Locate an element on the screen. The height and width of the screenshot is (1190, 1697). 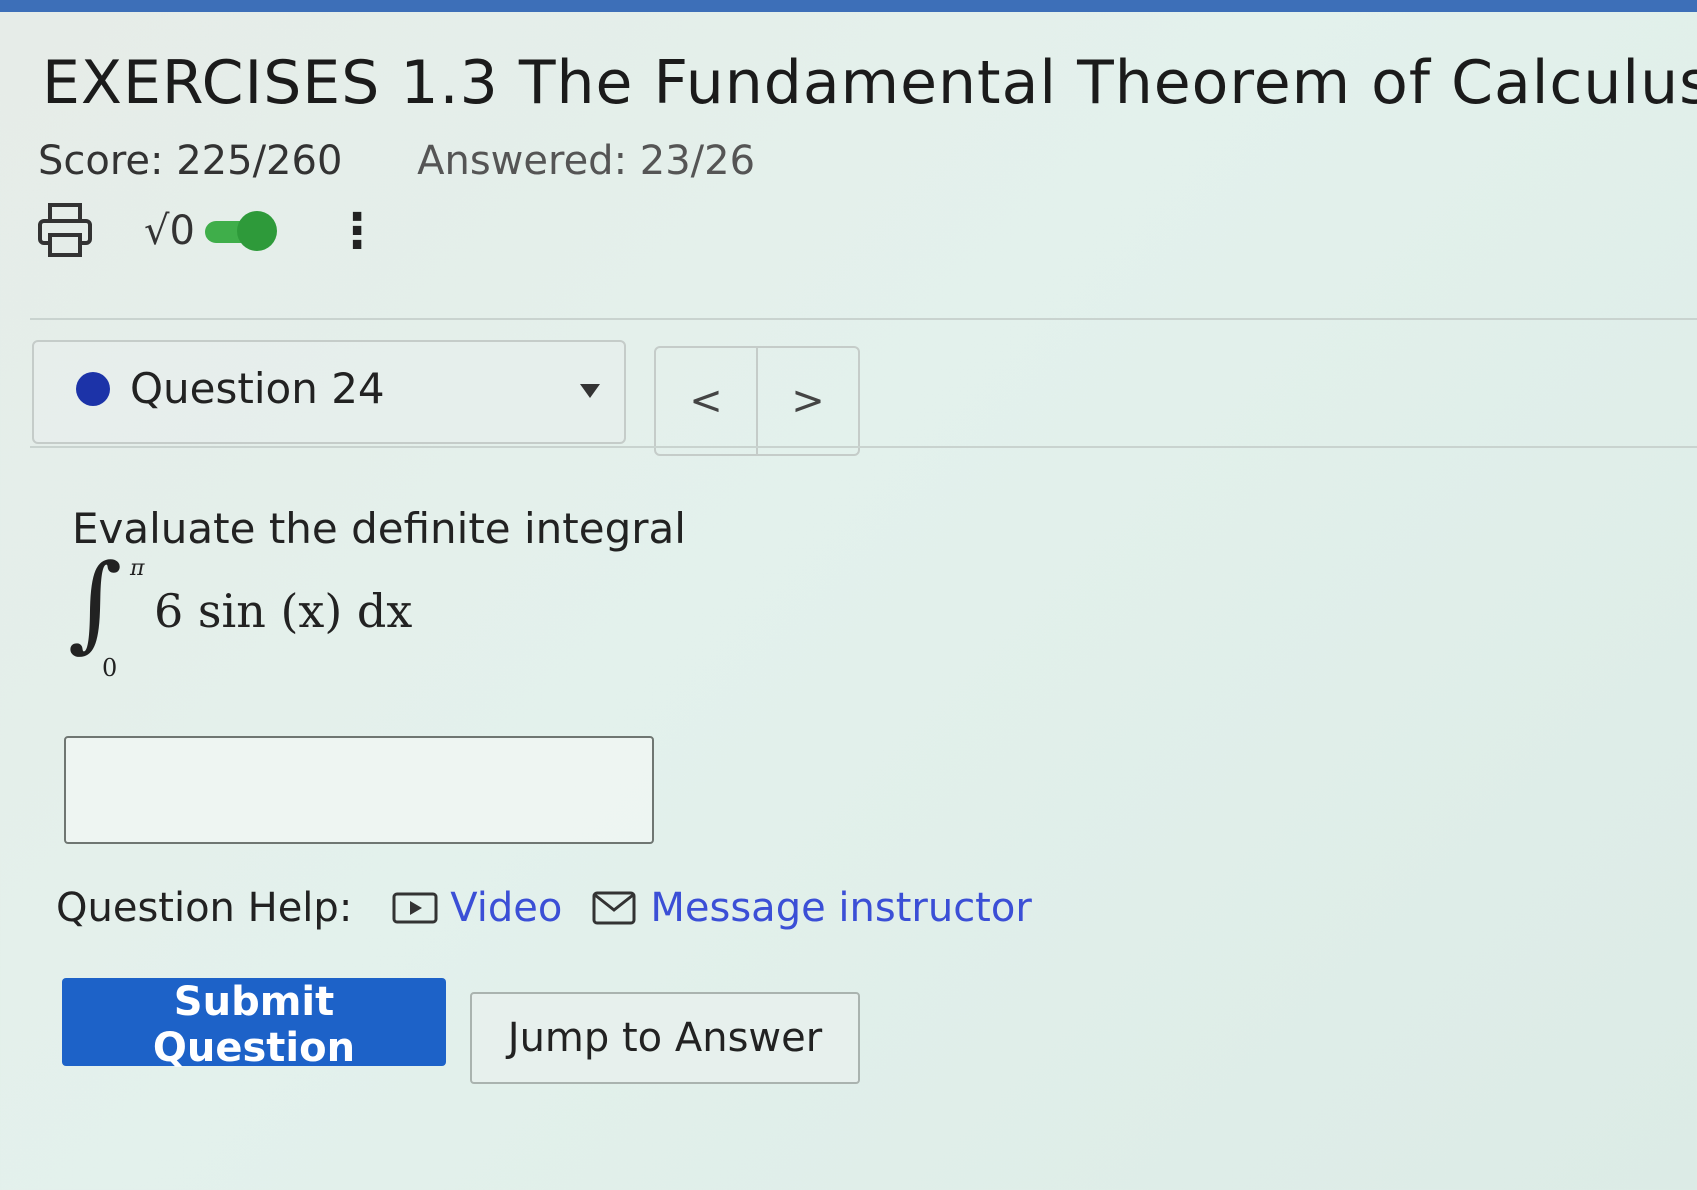
integrand: 6 sin (x) dx is located at coordinates (283, 611).